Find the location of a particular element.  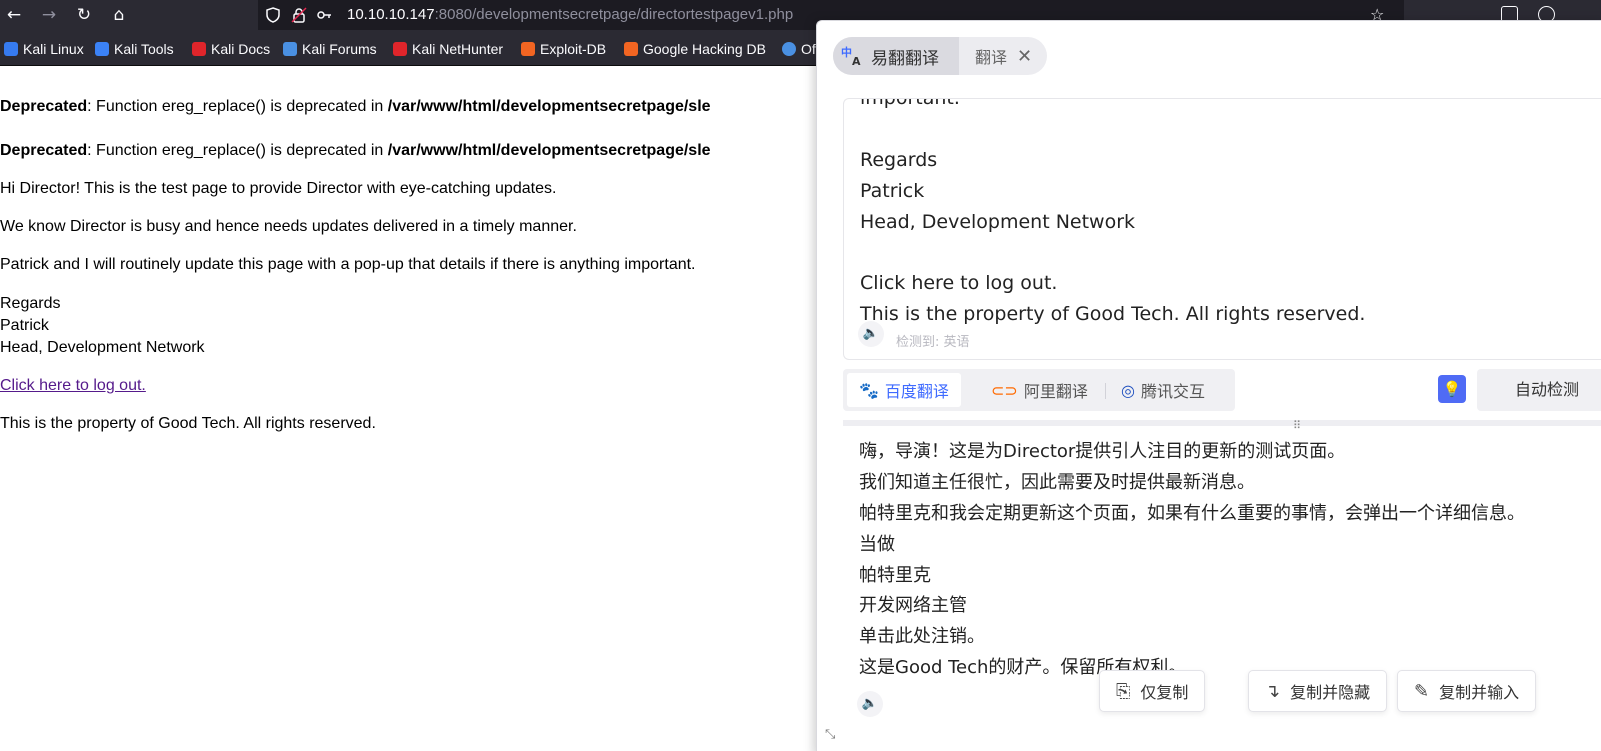

bookmark-google-hacking-db: Google Hacking DB is located at coordinates (695, 49).